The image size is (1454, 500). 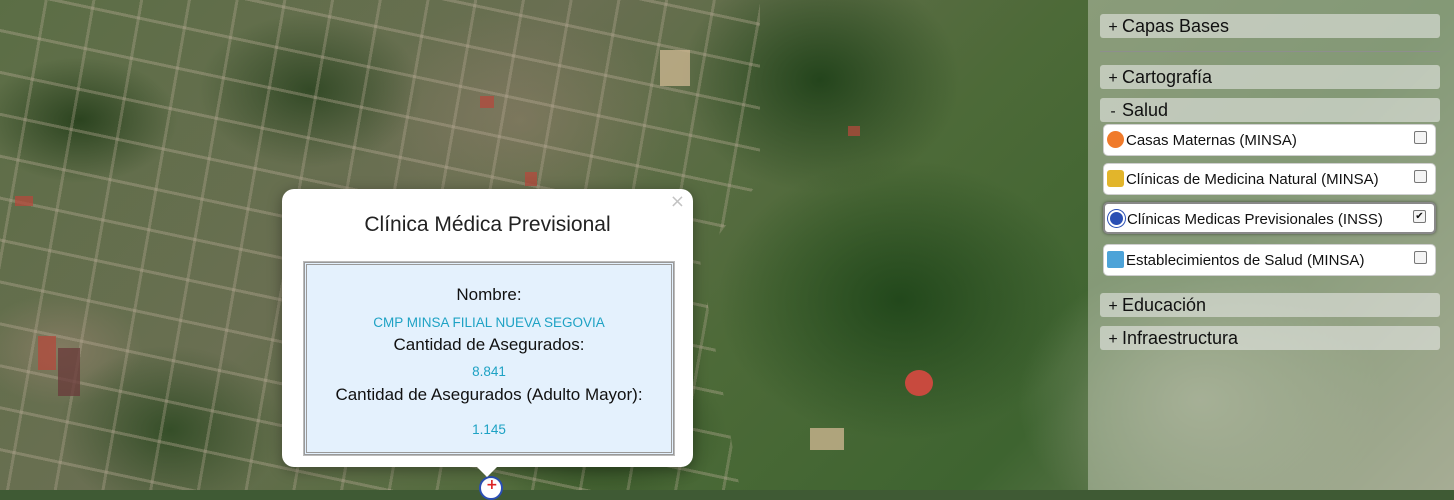 I want to click on field-value-adulto-mayor: 1.145, so click(x=489, y=429).